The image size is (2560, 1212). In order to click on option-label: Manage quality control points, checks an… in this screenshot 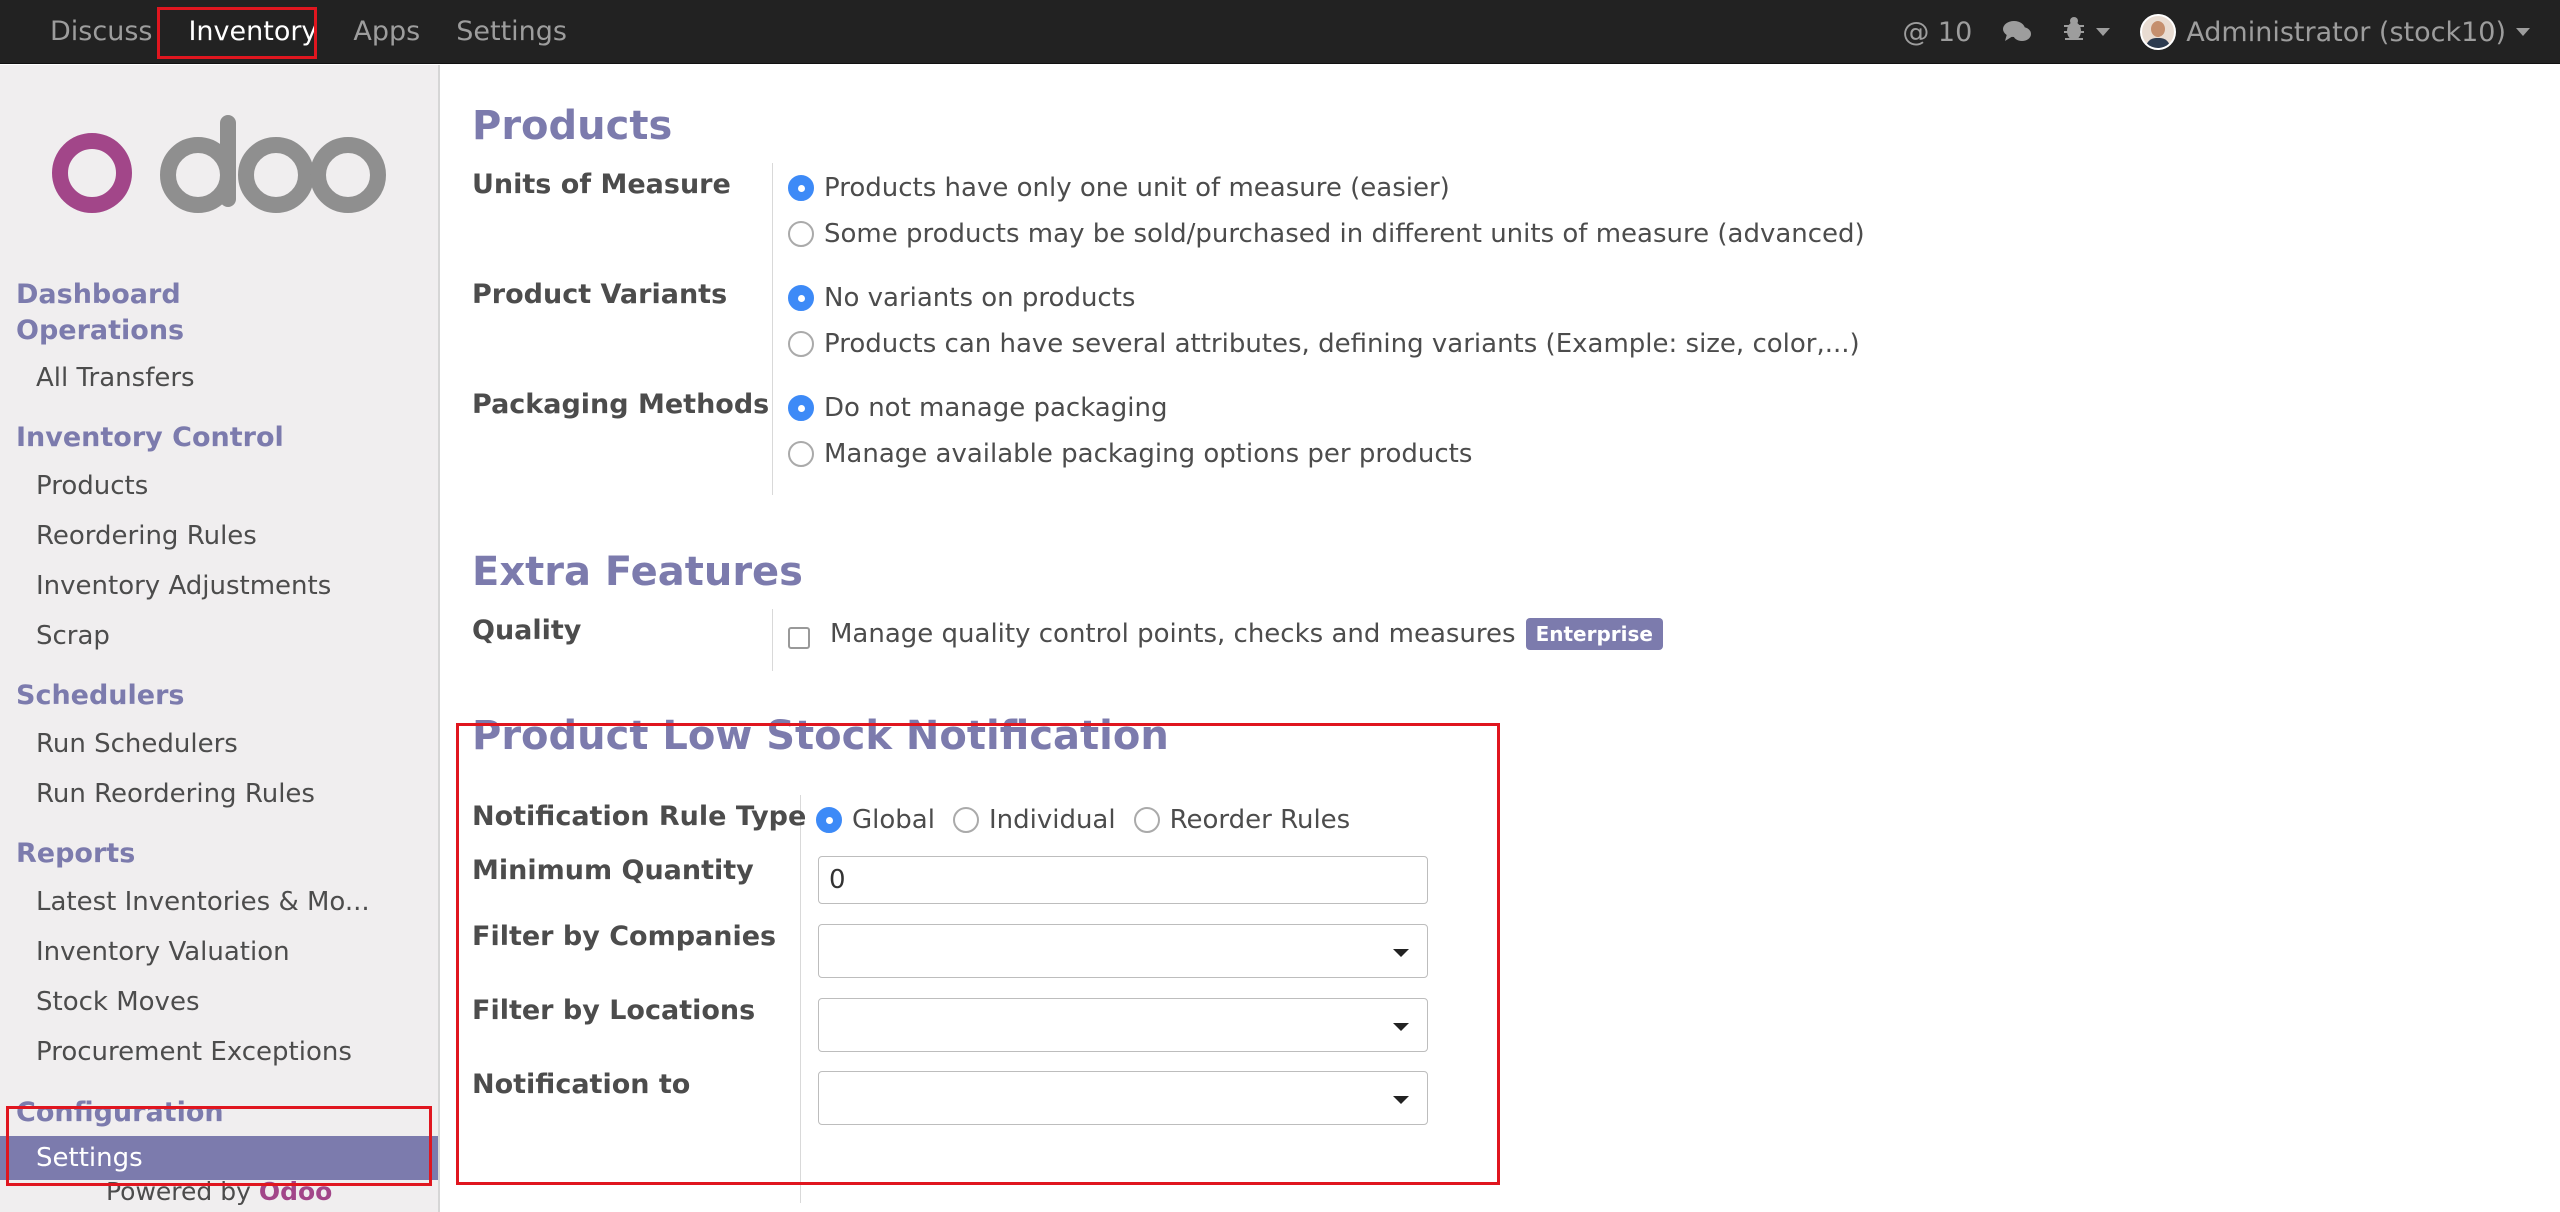, I will do `click(1173, 634)`.